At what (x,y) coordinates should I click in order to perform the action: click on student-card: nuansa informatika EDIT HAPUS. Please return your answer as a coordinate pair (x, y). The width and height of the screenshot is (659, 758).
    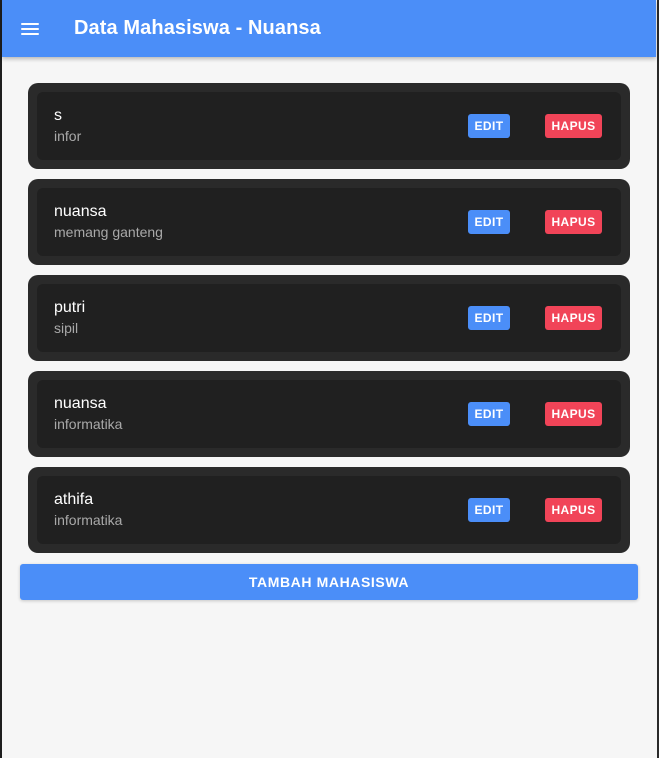
    Looking at the image, I should click on (329, 414).